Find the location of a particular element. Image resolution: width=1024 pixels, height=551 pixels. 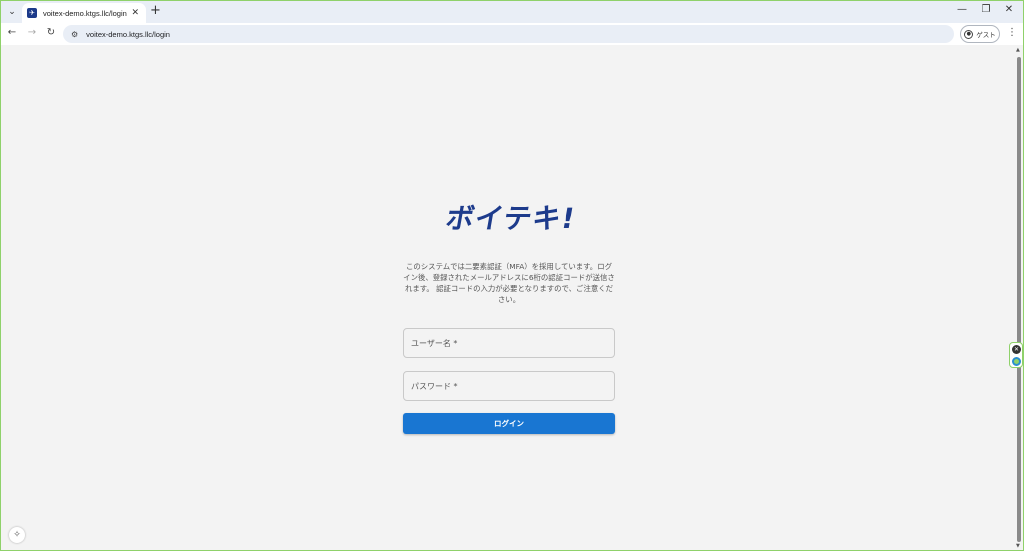

site-favicon-icon: ✈ is located at coordinates (32, 13).